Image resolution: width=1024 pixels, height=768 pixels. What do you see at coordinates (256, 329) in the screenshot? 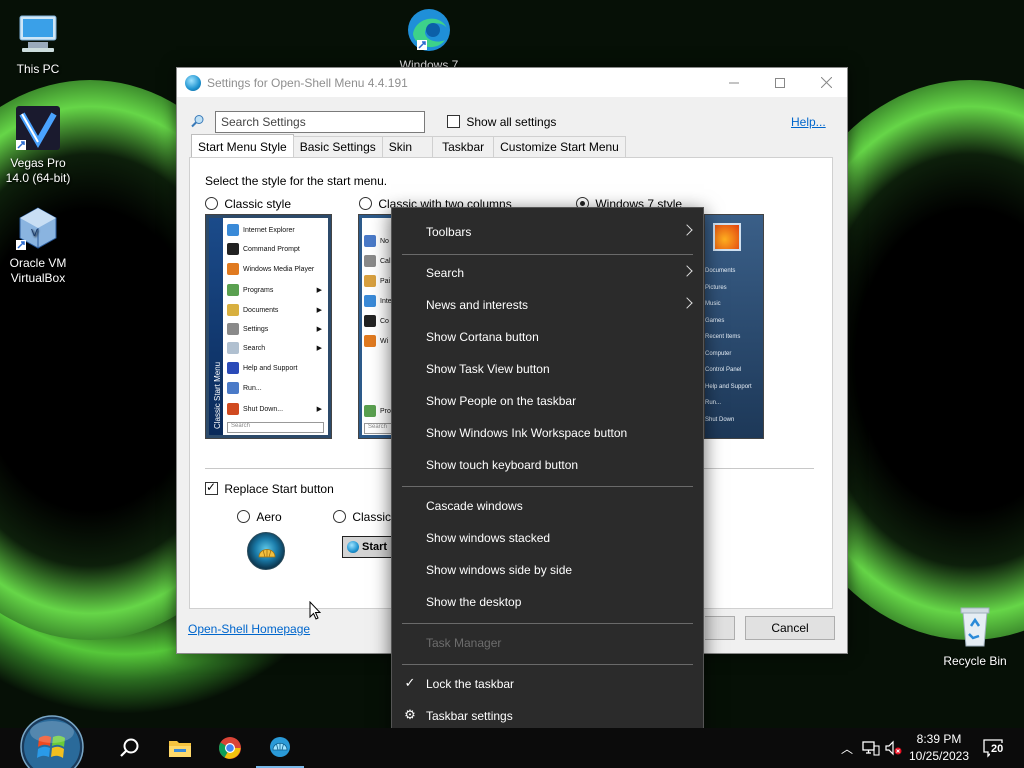
I see `preview-item-label: Settings` at bounding box center [256, 329].